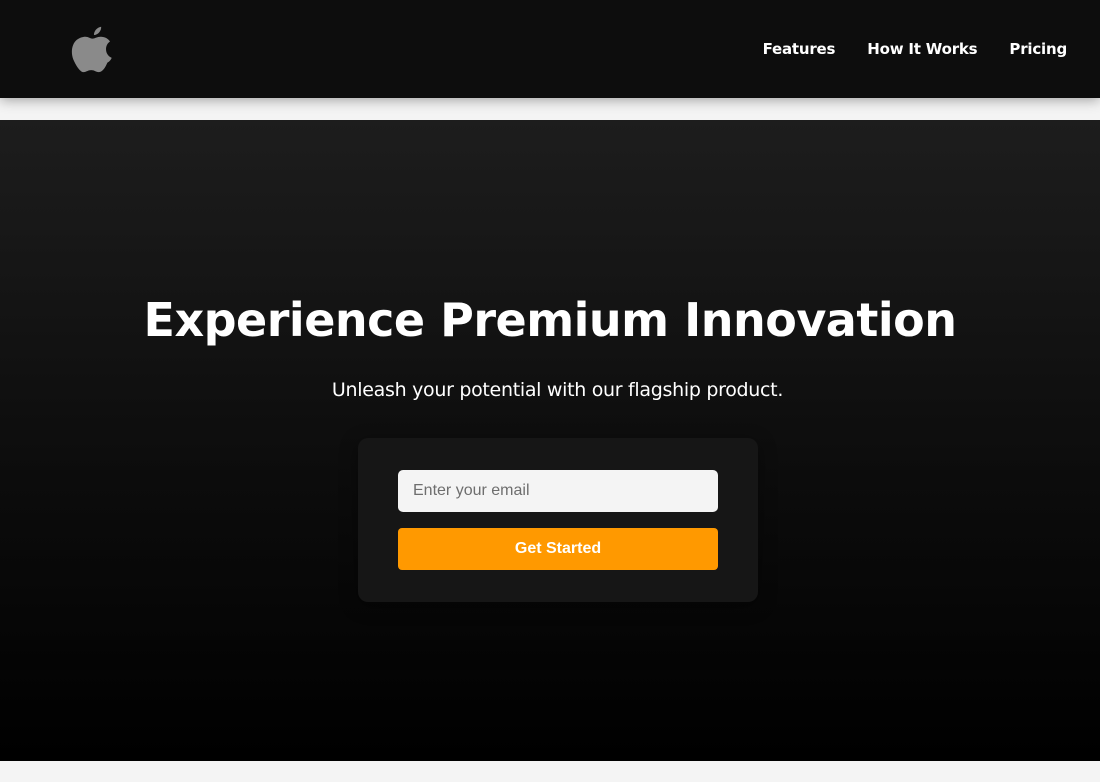 The image size is (1100, 782). I want to click on site-header: Features How It Works Pricing, so click(550, 49).